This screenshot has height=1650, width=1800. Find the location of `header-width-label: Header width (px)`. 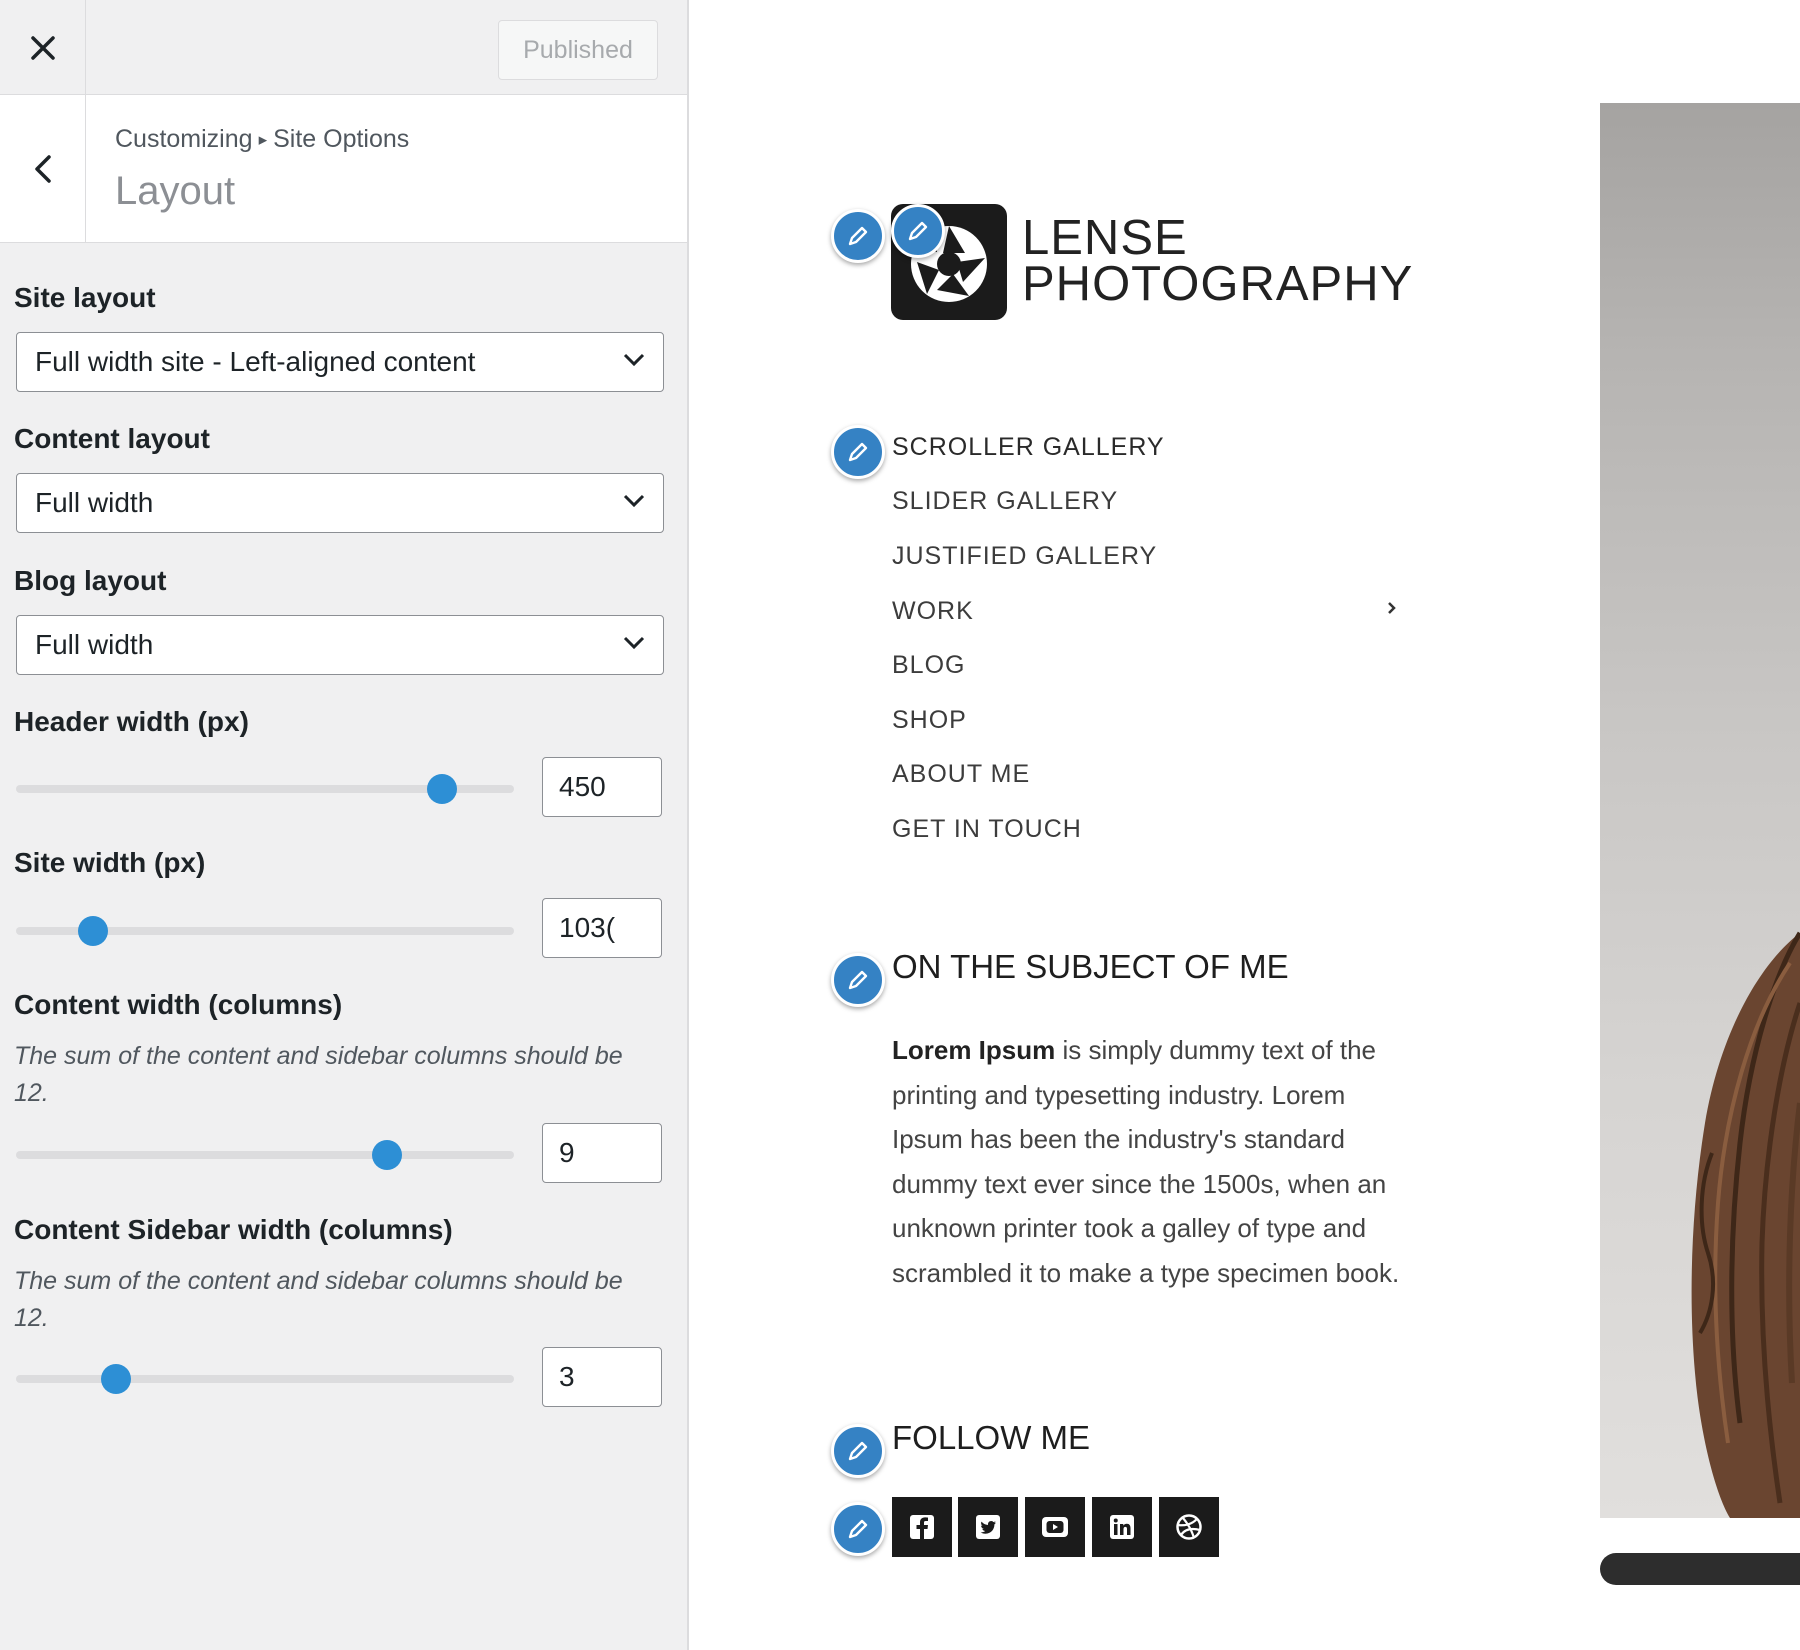

header-width-label: Header width (px) is located at coordinates (131, 721).